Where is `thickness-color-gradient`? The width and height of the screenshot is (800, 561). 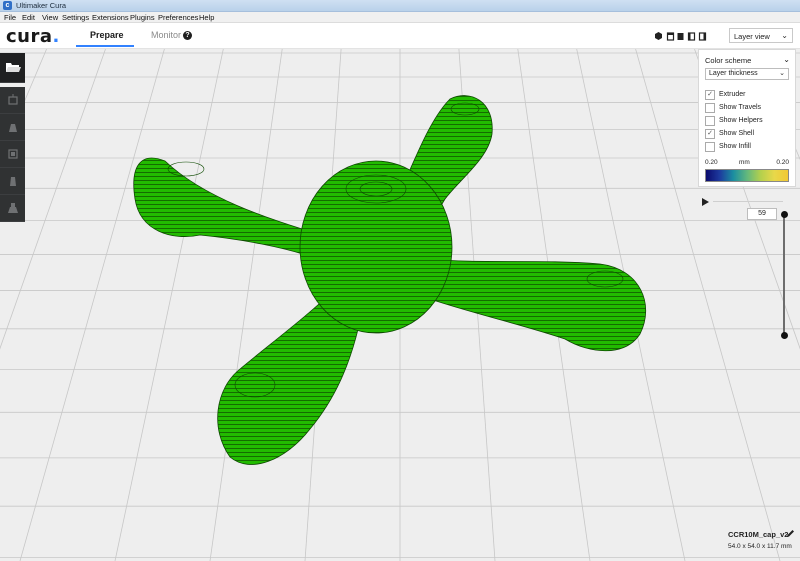
thickness-color-gradient is located at coordinates (747, 175).